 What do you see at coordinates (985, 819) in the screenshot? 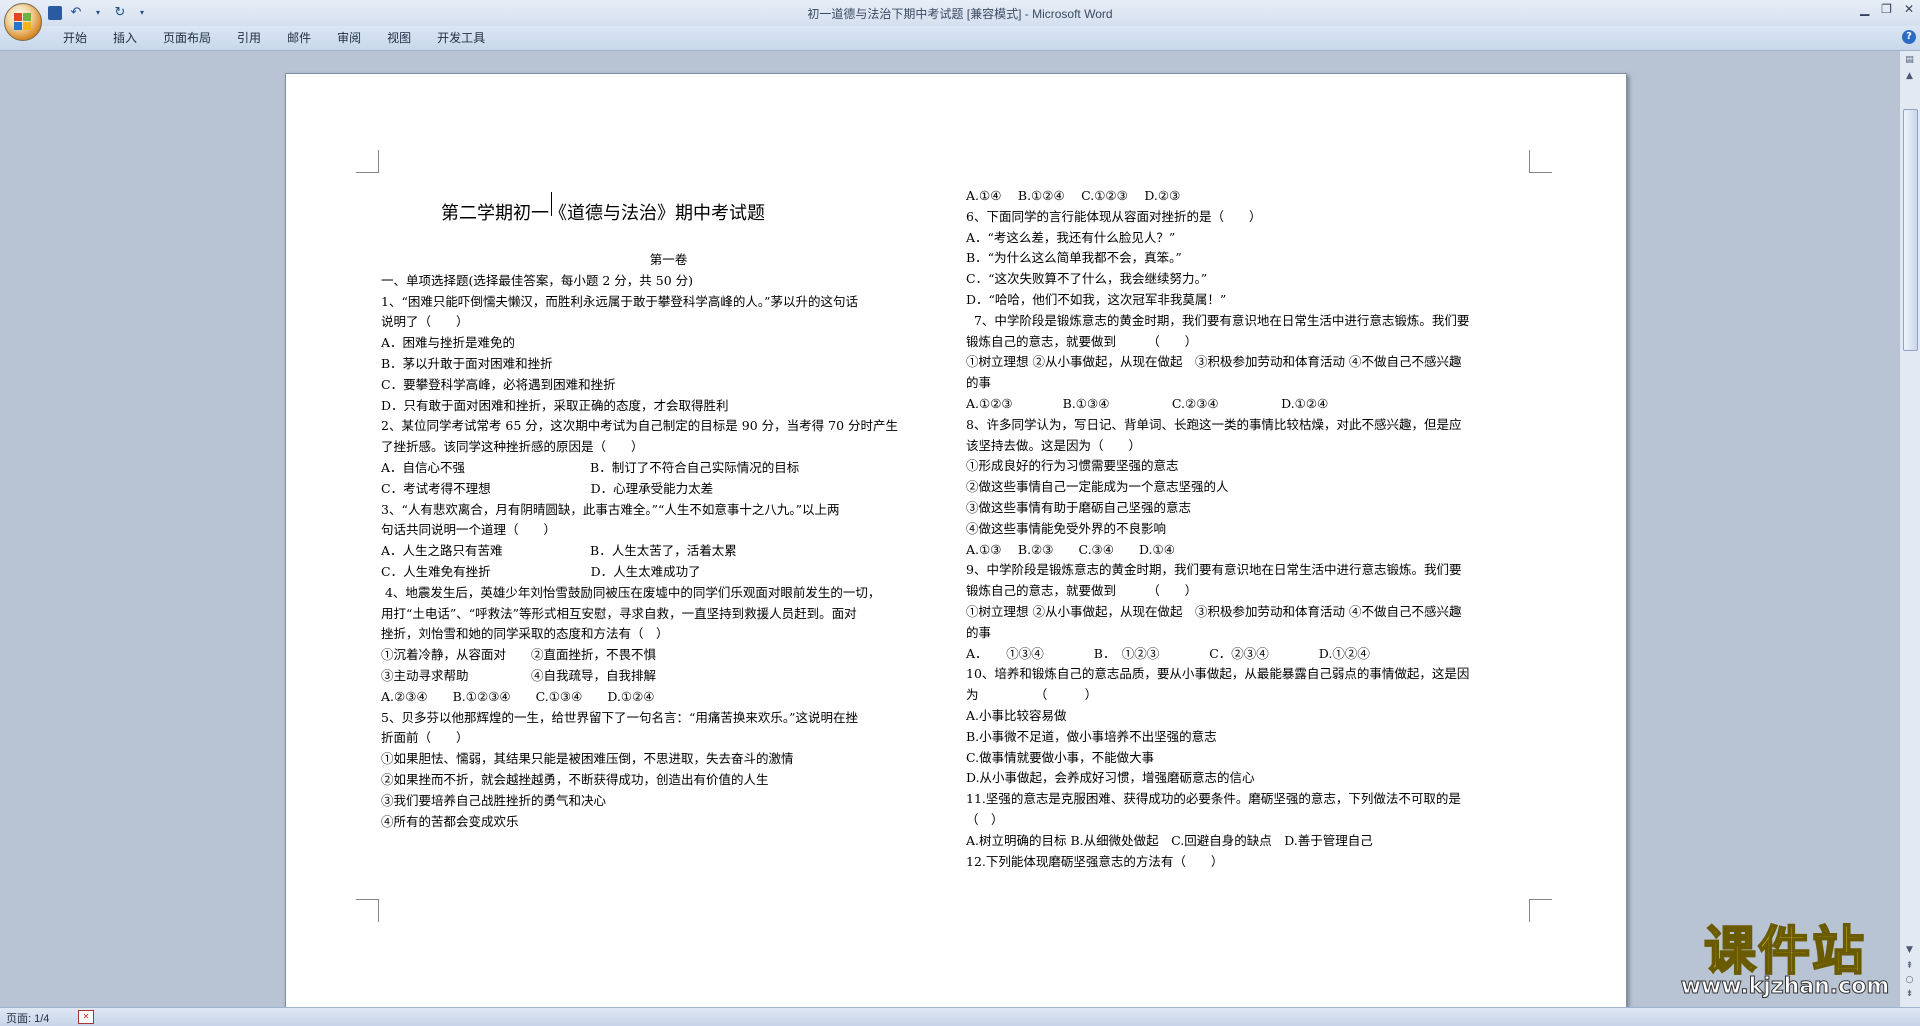
I see `document-line: （ ）` at bounding box center [985, 819].